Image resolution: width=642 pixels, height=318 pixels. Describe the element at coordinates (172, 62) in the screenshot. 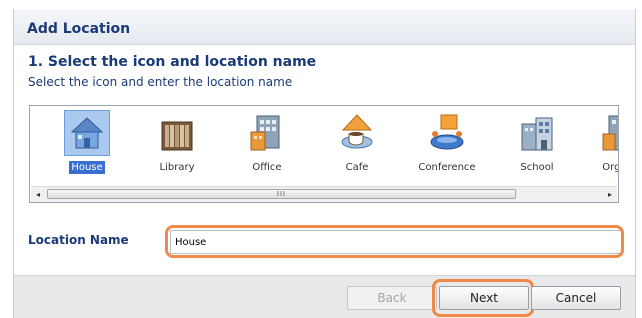

I see `step-title: 1. Select the icon and location name` at that location.